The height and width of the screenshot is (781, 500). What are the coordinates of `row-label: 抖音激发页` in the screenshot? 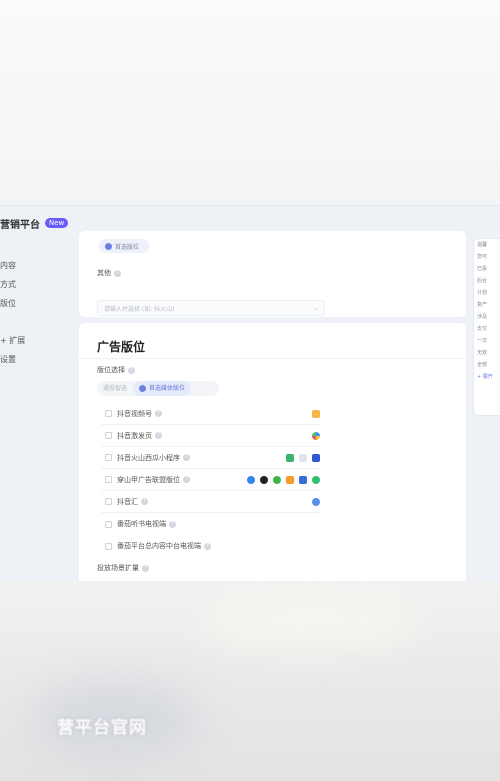 It's located at (134, 435).